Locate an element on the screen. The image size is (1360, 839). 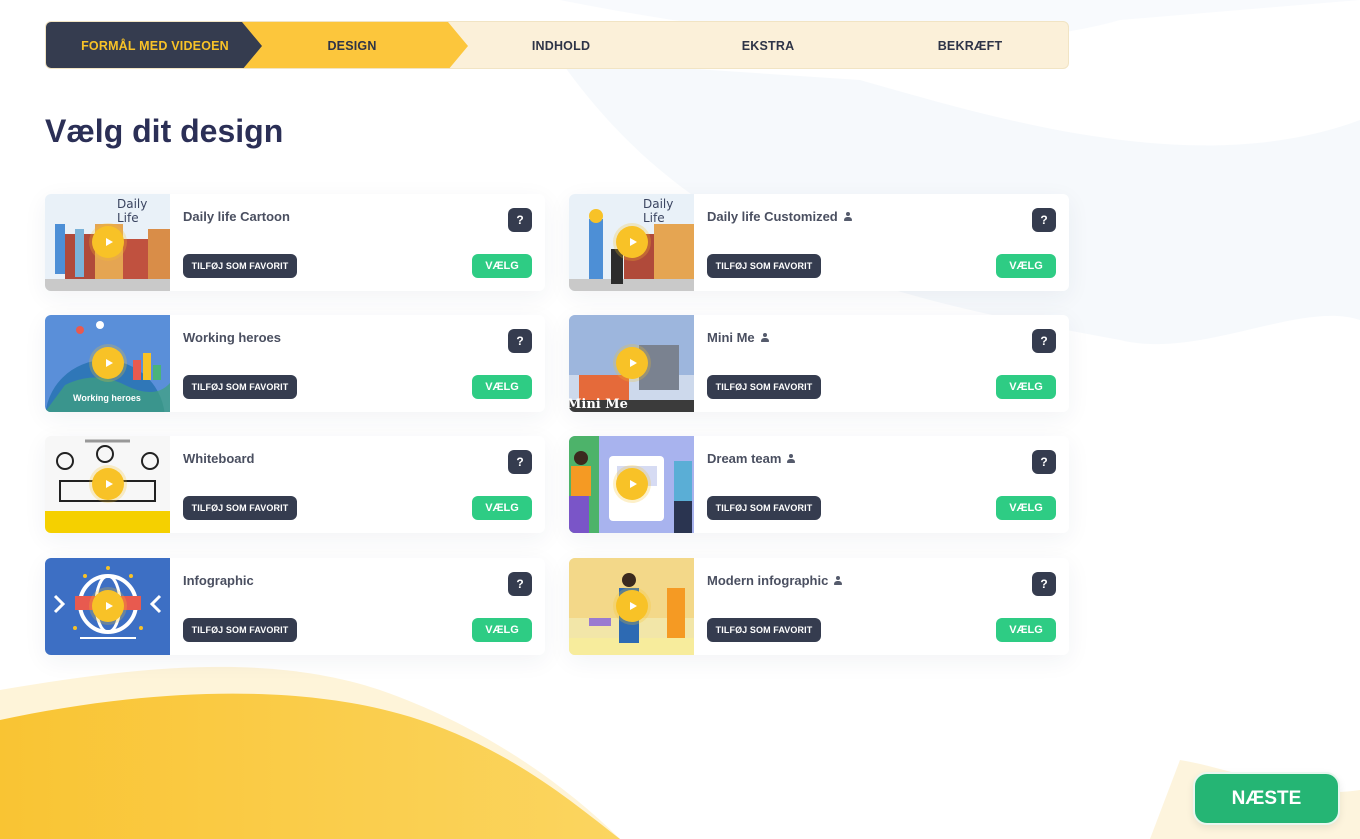
design-title-text: Daily life Cartoon is located at coordinates (236, 216).